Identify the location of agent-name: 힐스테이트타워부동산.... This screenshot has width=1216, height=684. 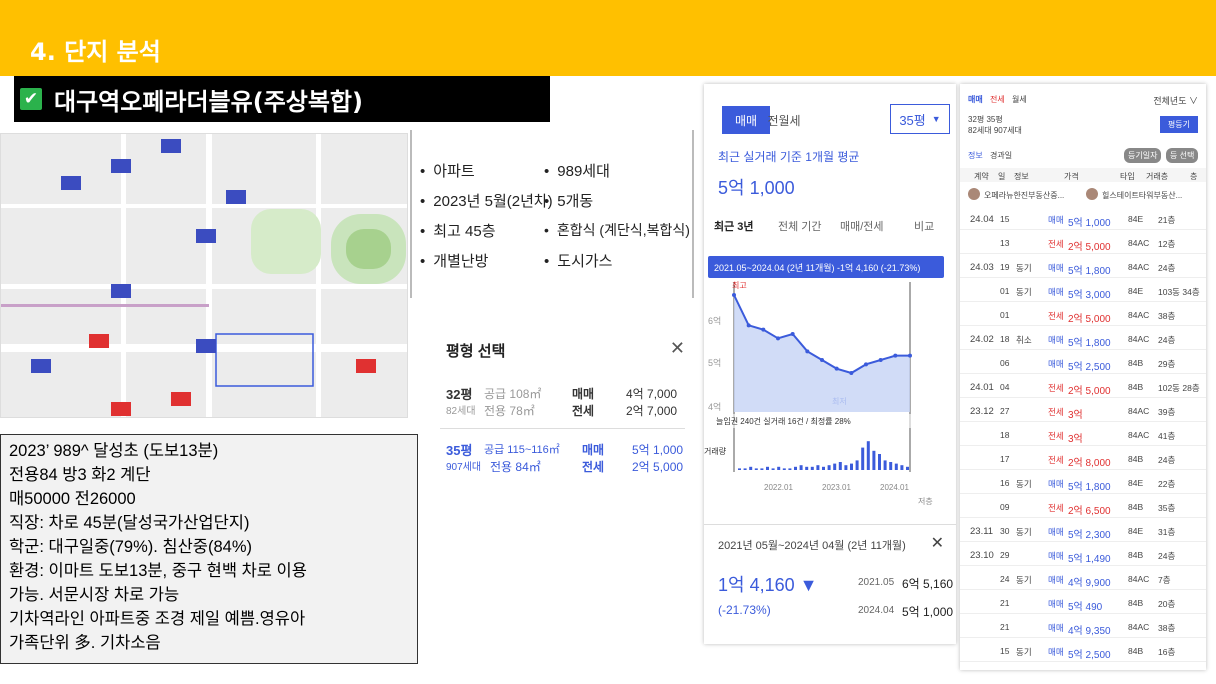
(1142, 195).